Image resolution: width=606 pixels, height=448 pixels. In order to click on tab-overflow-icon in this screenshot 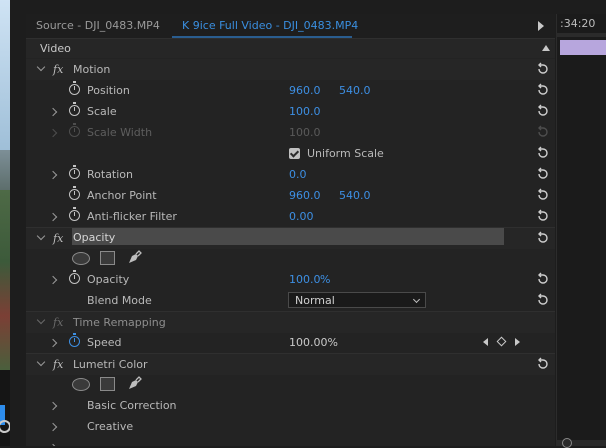, I will do `click(541, 26)`.